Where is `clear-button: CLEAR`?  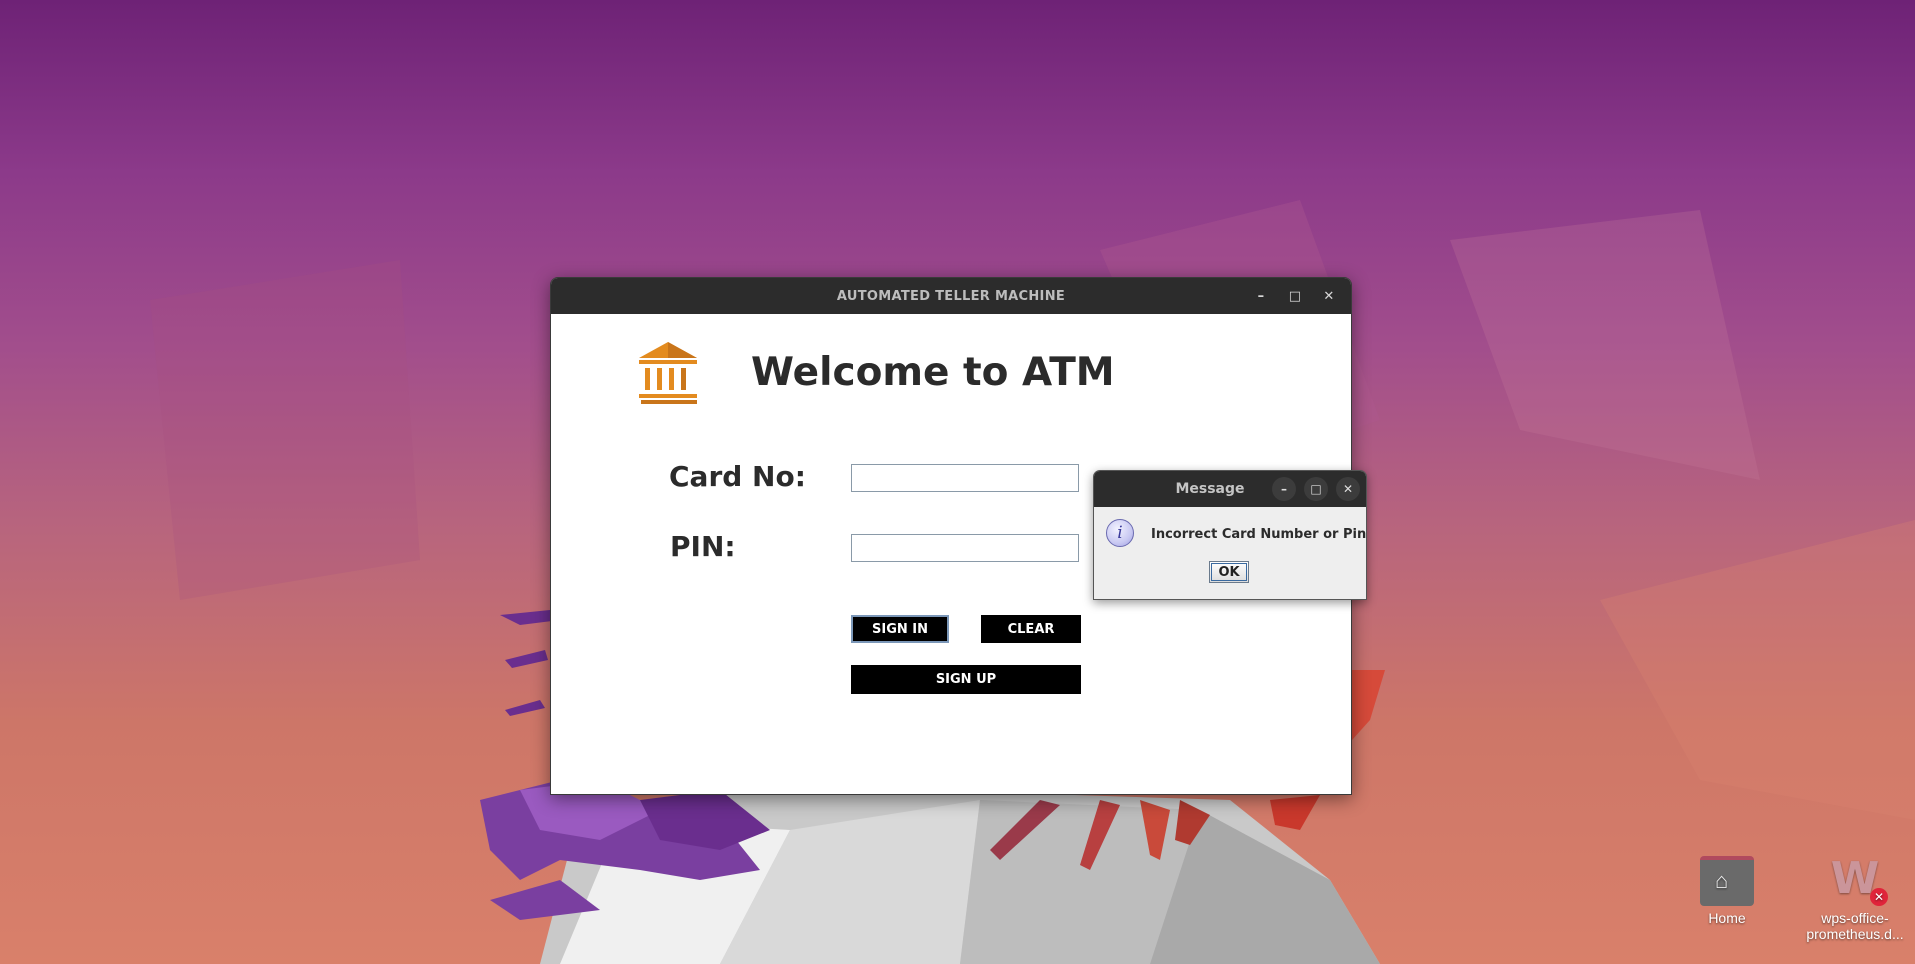
clear-button: CLEAR is located at coordinates (1031, 629).